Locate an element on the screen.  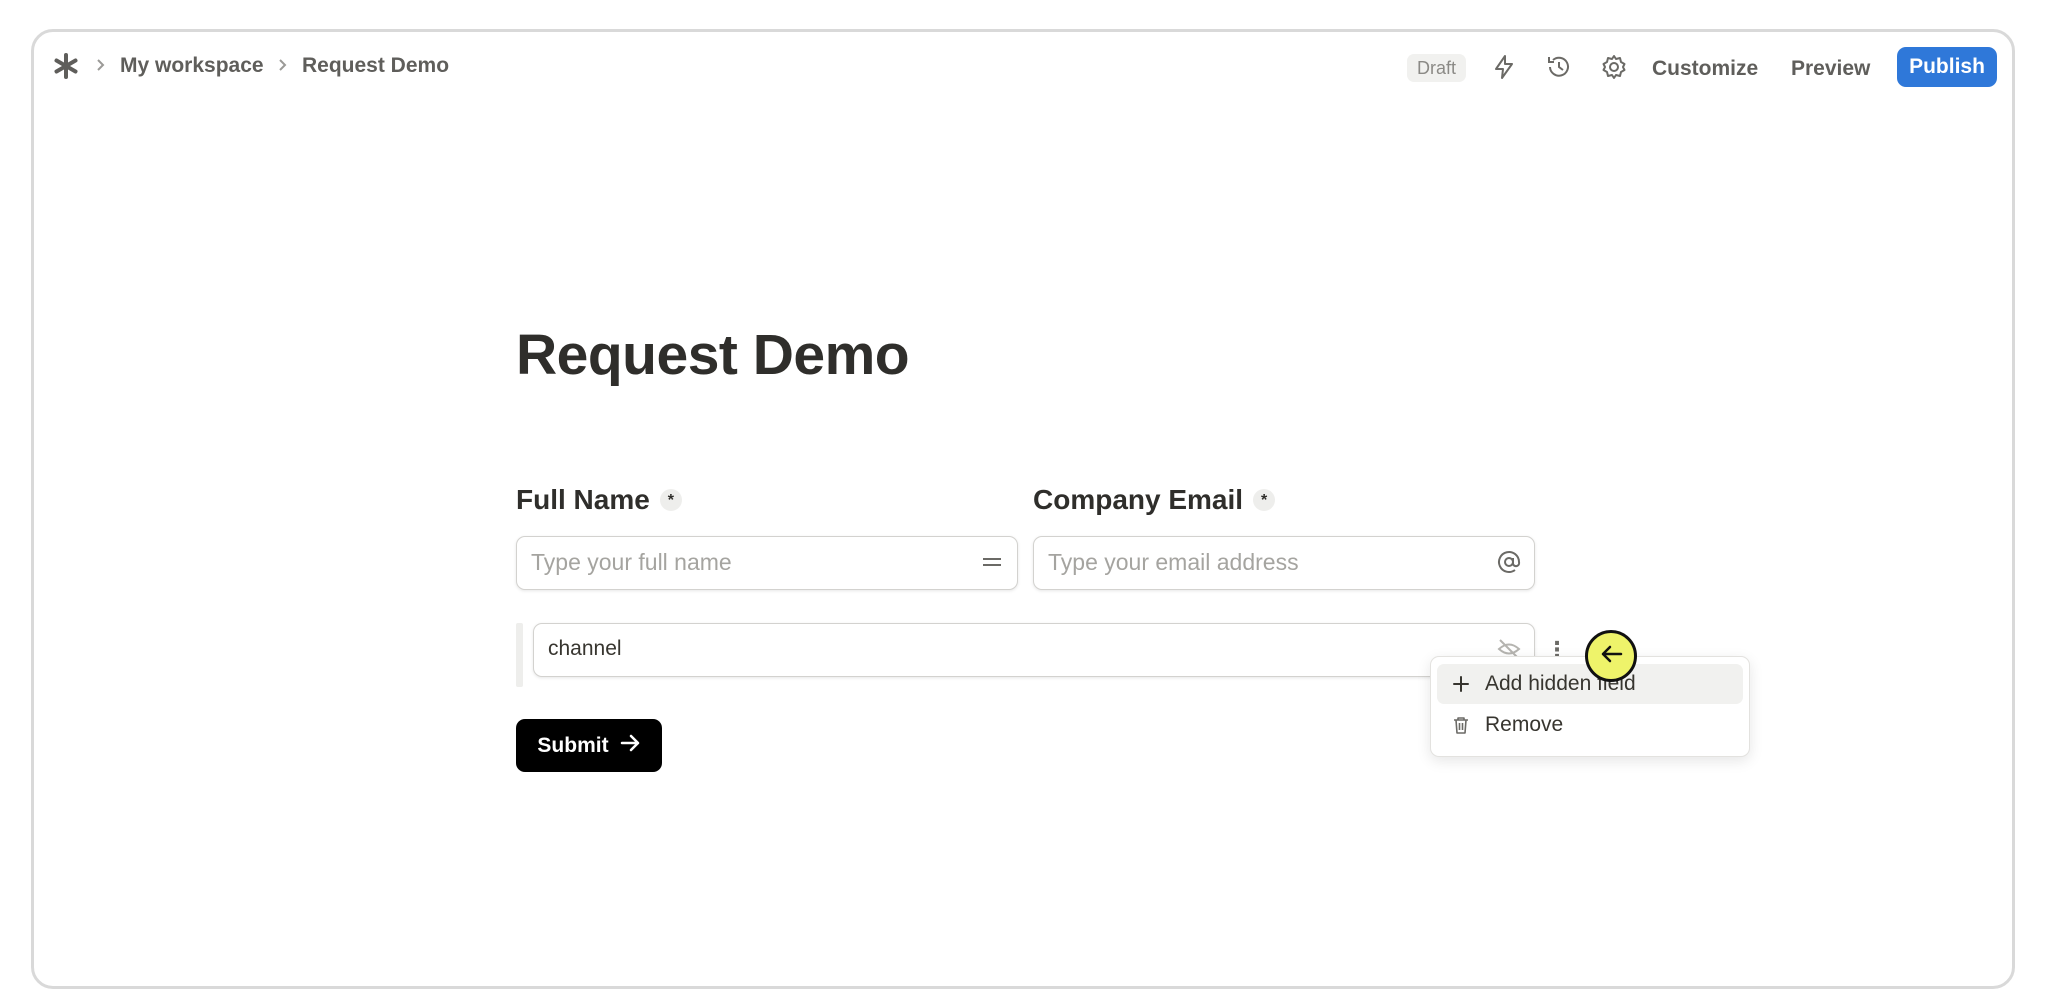
hidden-field is located at coordinates (1034, 650).